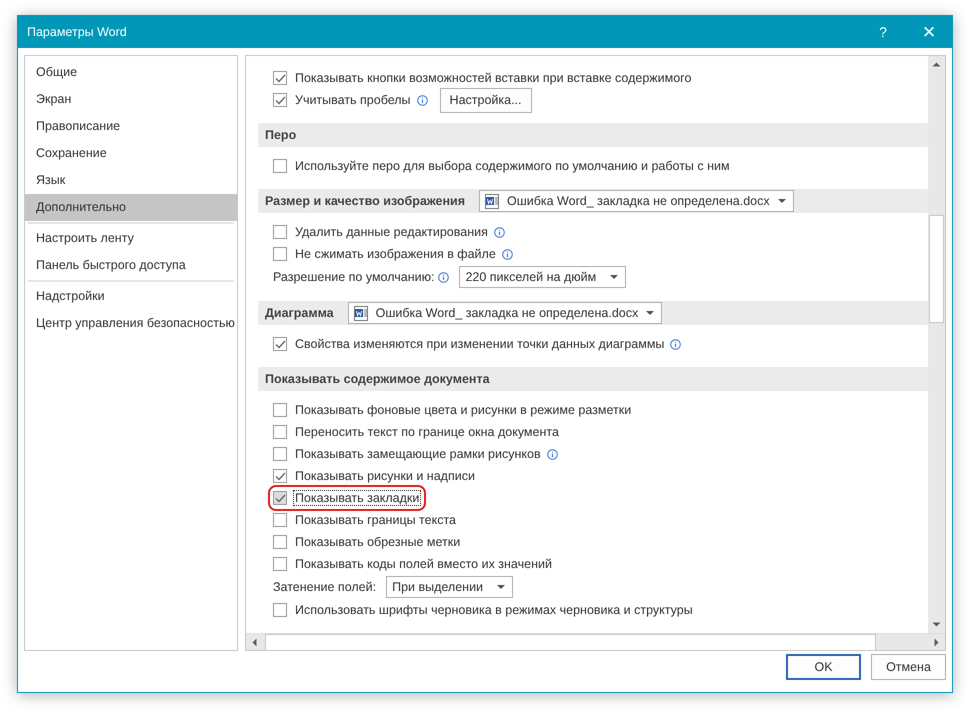 The image size is (974, 716). What do you see at coordinates (131, 153) in the screenshot?
I see `sidebar-item: Сохранение` at bounding box center [131, 153].